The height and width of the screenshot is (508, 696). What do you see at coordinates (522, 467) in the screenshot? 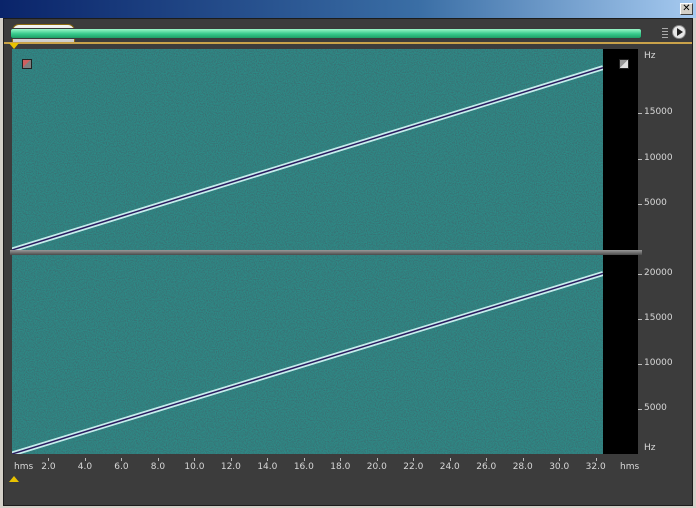
I see `time-tick-label: 28.0` at bounding box center [522, 467].